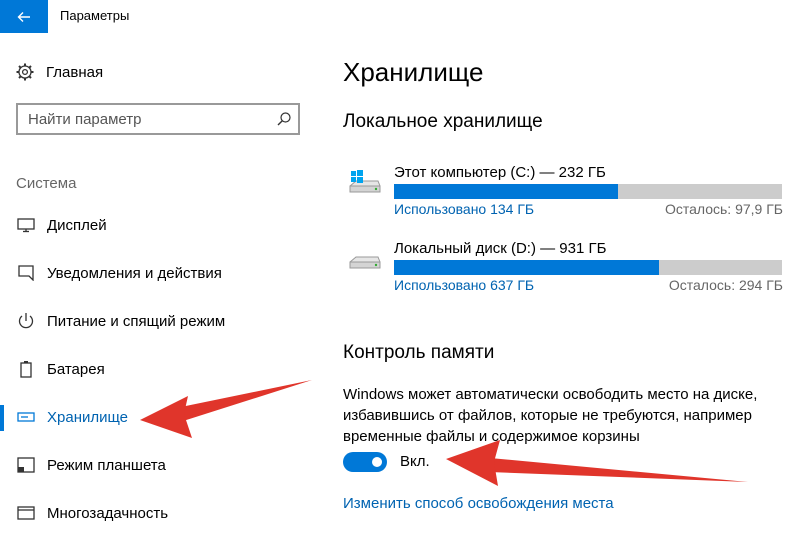 This screenshot has height=540, width=810. I want to click on tablet-mode-icon, so click(26, 465).